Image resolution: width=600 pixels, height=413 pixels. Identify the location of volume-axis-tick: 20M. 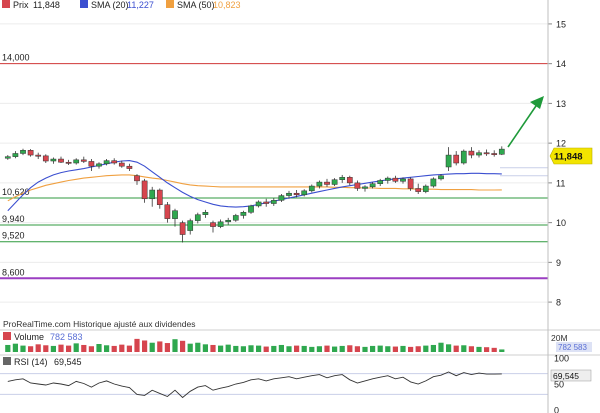
(559, 338).